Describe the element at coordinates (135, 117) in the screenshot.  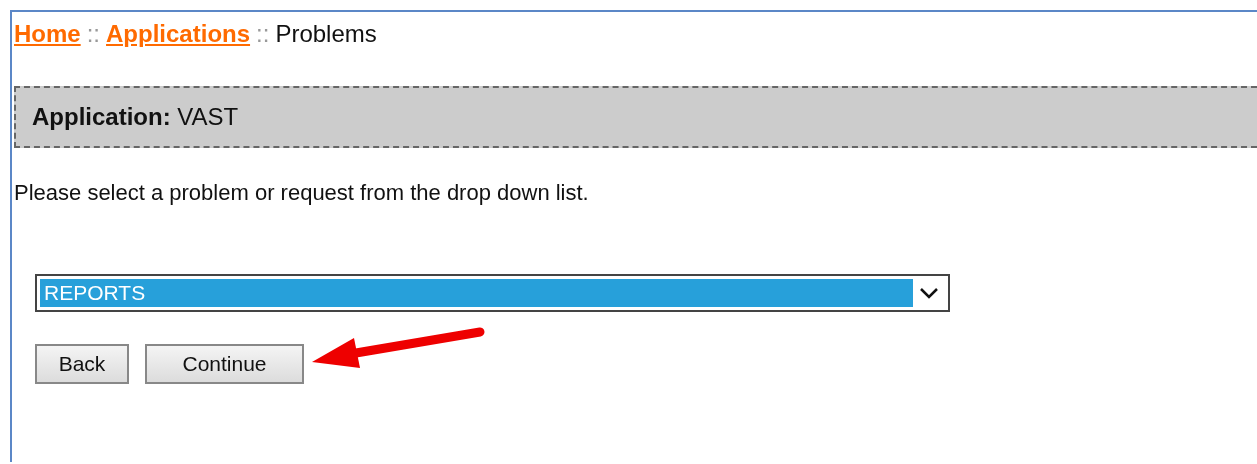
I see `application-label: Application: VAST` at that location.